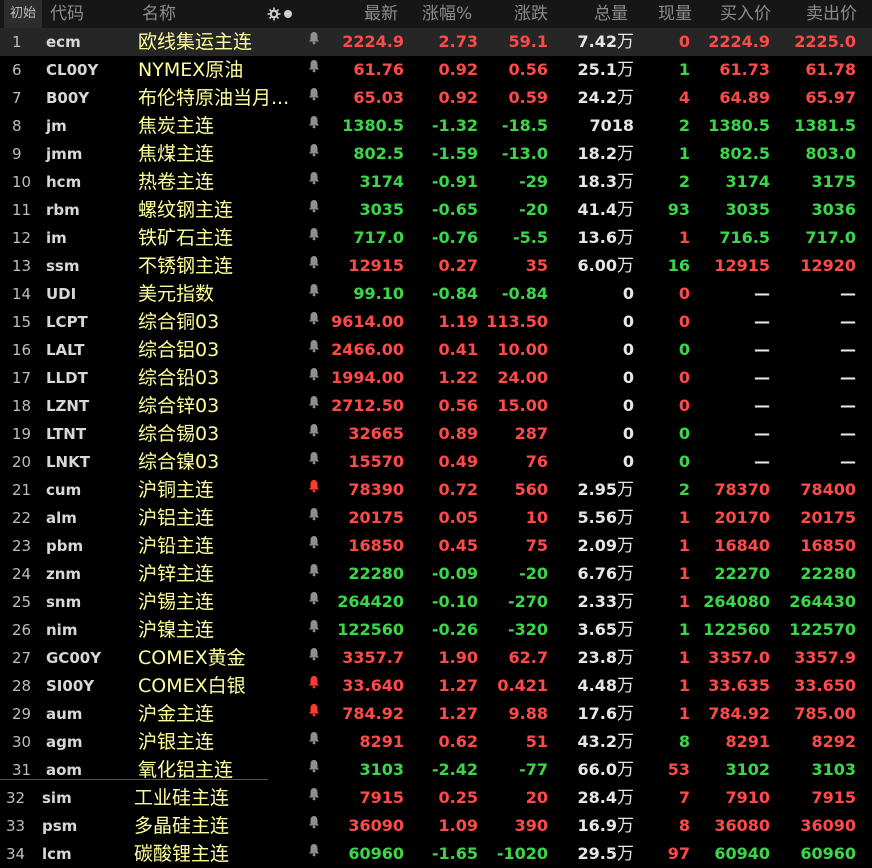  Describe the element at coordinates (159, 14) in the screenshot. I see `header-name: 名称` at that location.